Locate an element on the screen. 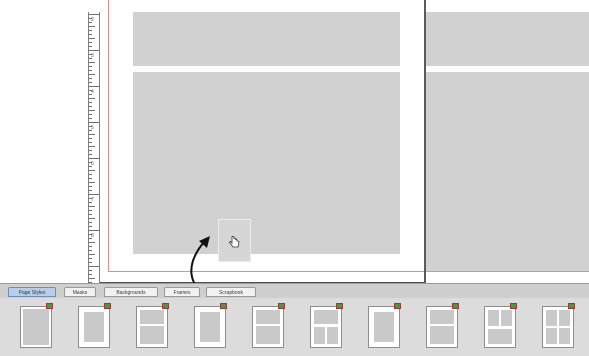  tab-scrapbook: Scrapbook is located at coordinates (231, 292).